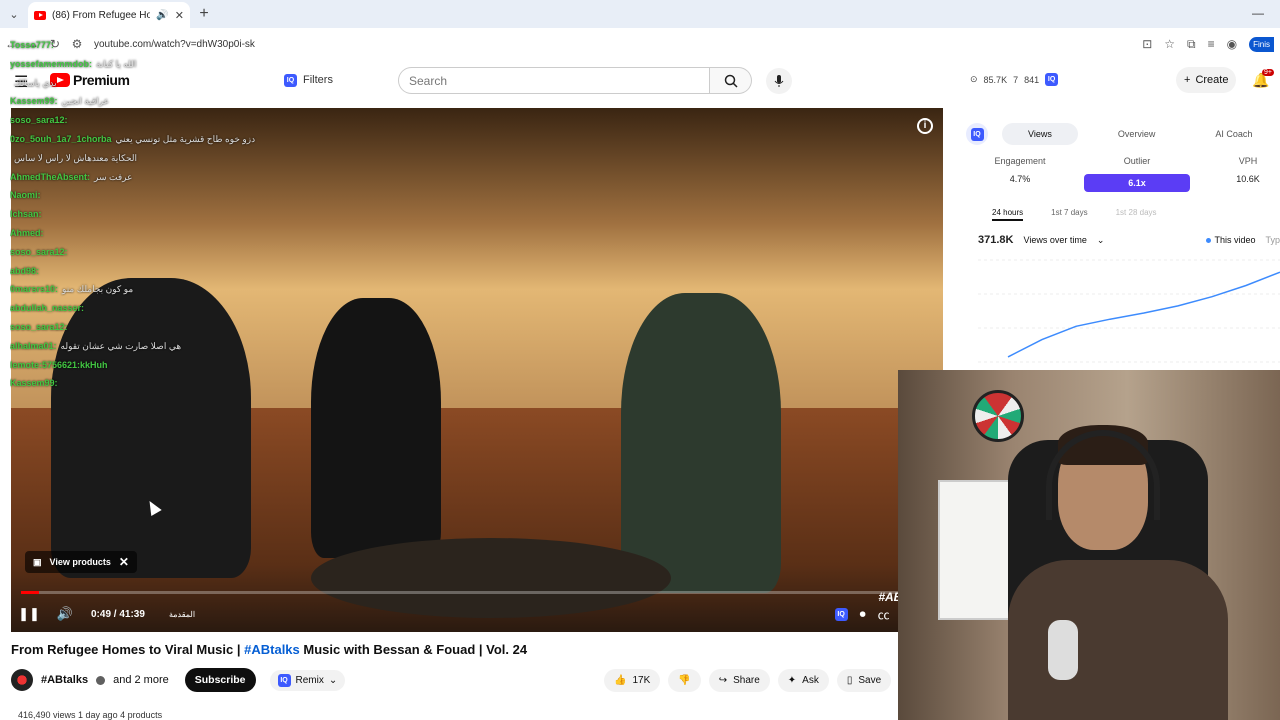  What do you see at coordinates (1069, 214) in the screenshot?
I see `tab-first-7-days: 1st 7 days` at bounding box center [1069, 214].